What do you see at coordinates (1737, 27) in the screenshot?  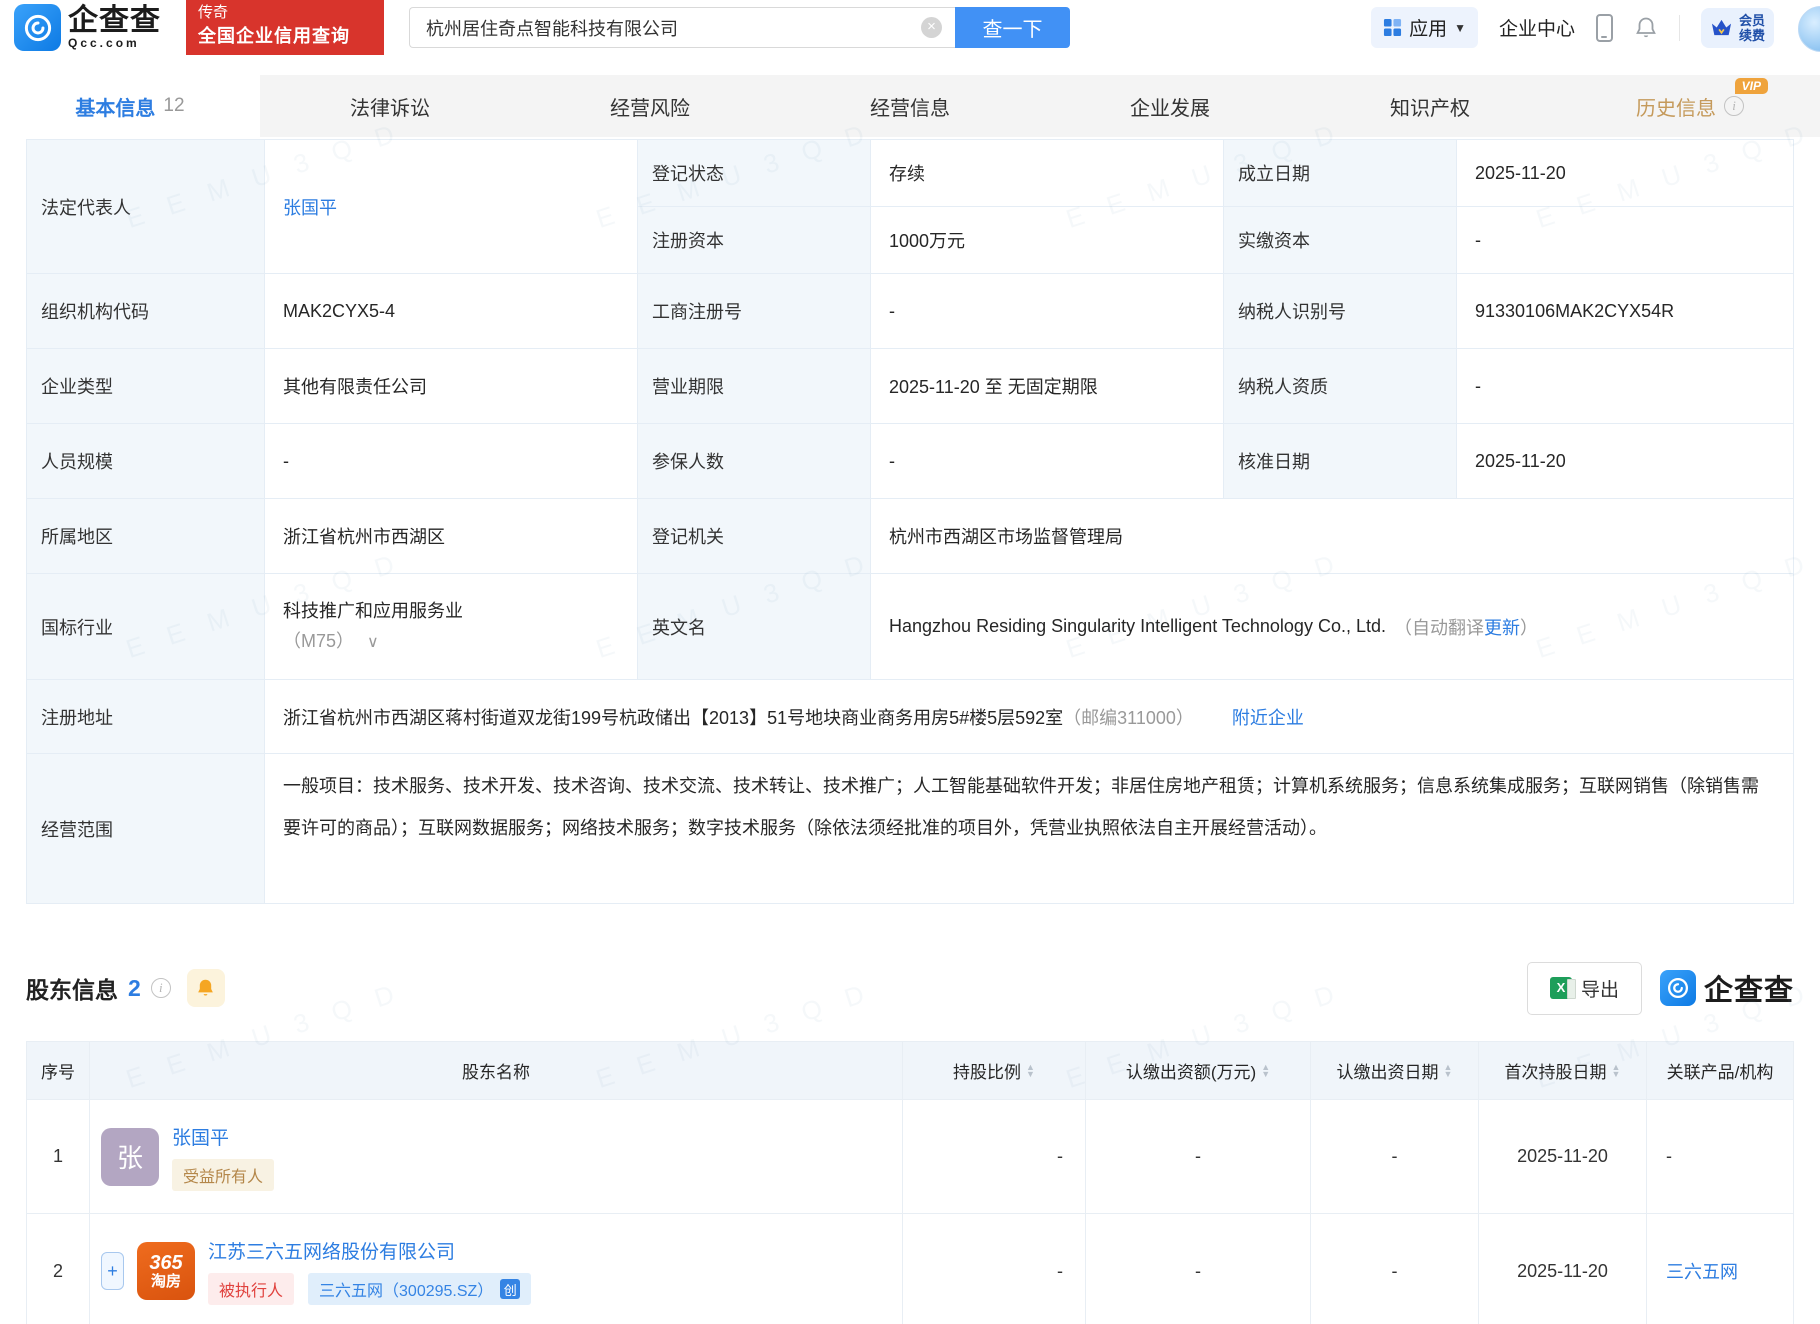 I see `membership-renew-button: 会员 续费` at bounding box center [1737, 27].